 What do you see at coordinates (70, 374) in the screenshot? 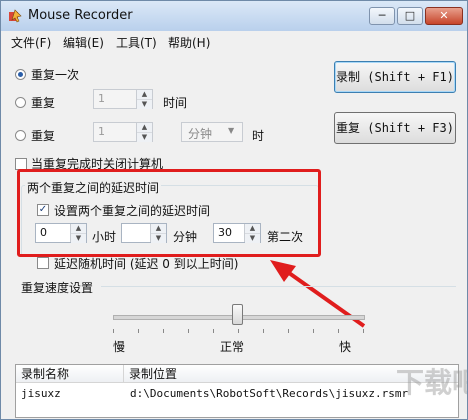
I see `column-header-name: 录制名称` at bounding box center [70, 374].